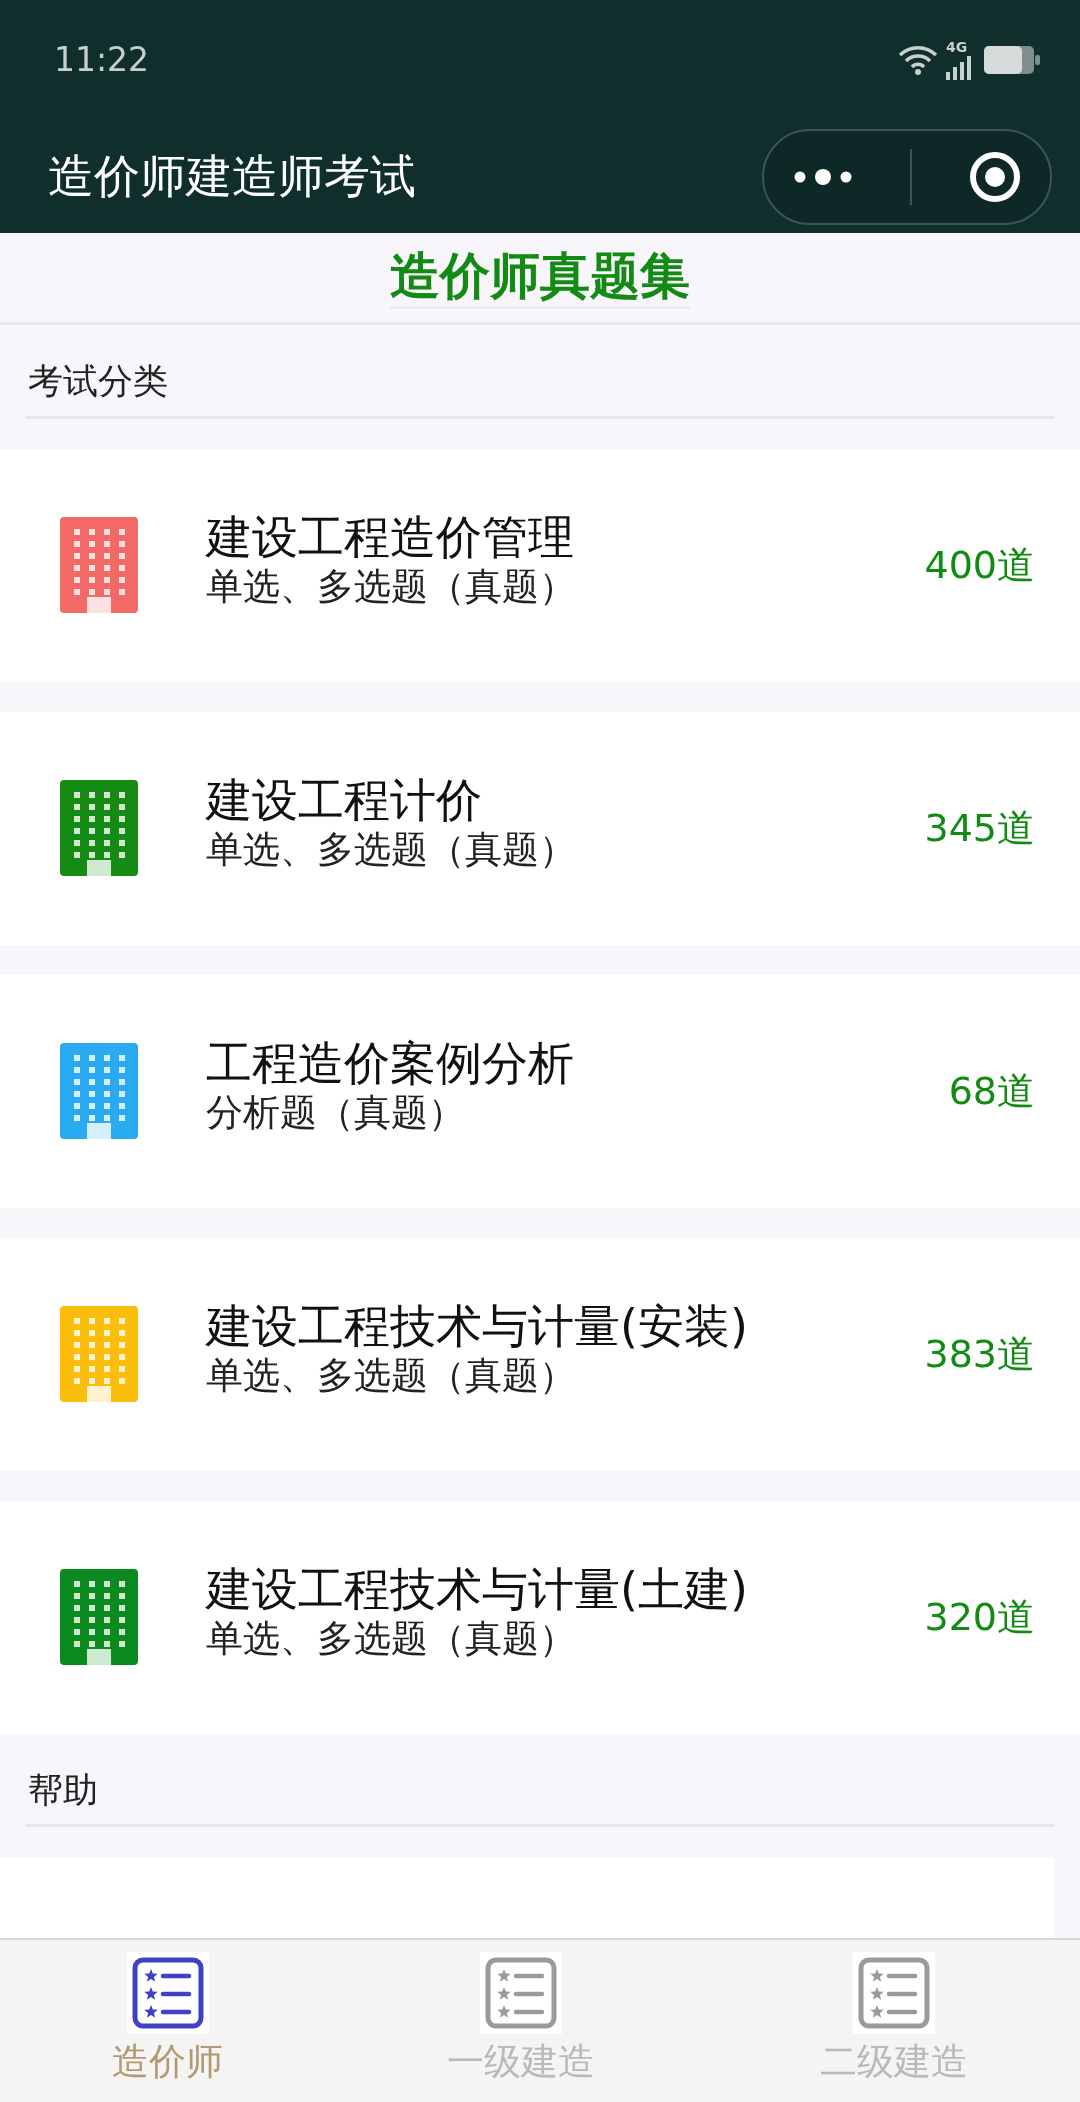 This screenshot has height=2102, width=1080. What do you see at coordinates (540, 1780) in the screenshot?
I see `section-label: 帮助` at bounding box center [540, 1780].